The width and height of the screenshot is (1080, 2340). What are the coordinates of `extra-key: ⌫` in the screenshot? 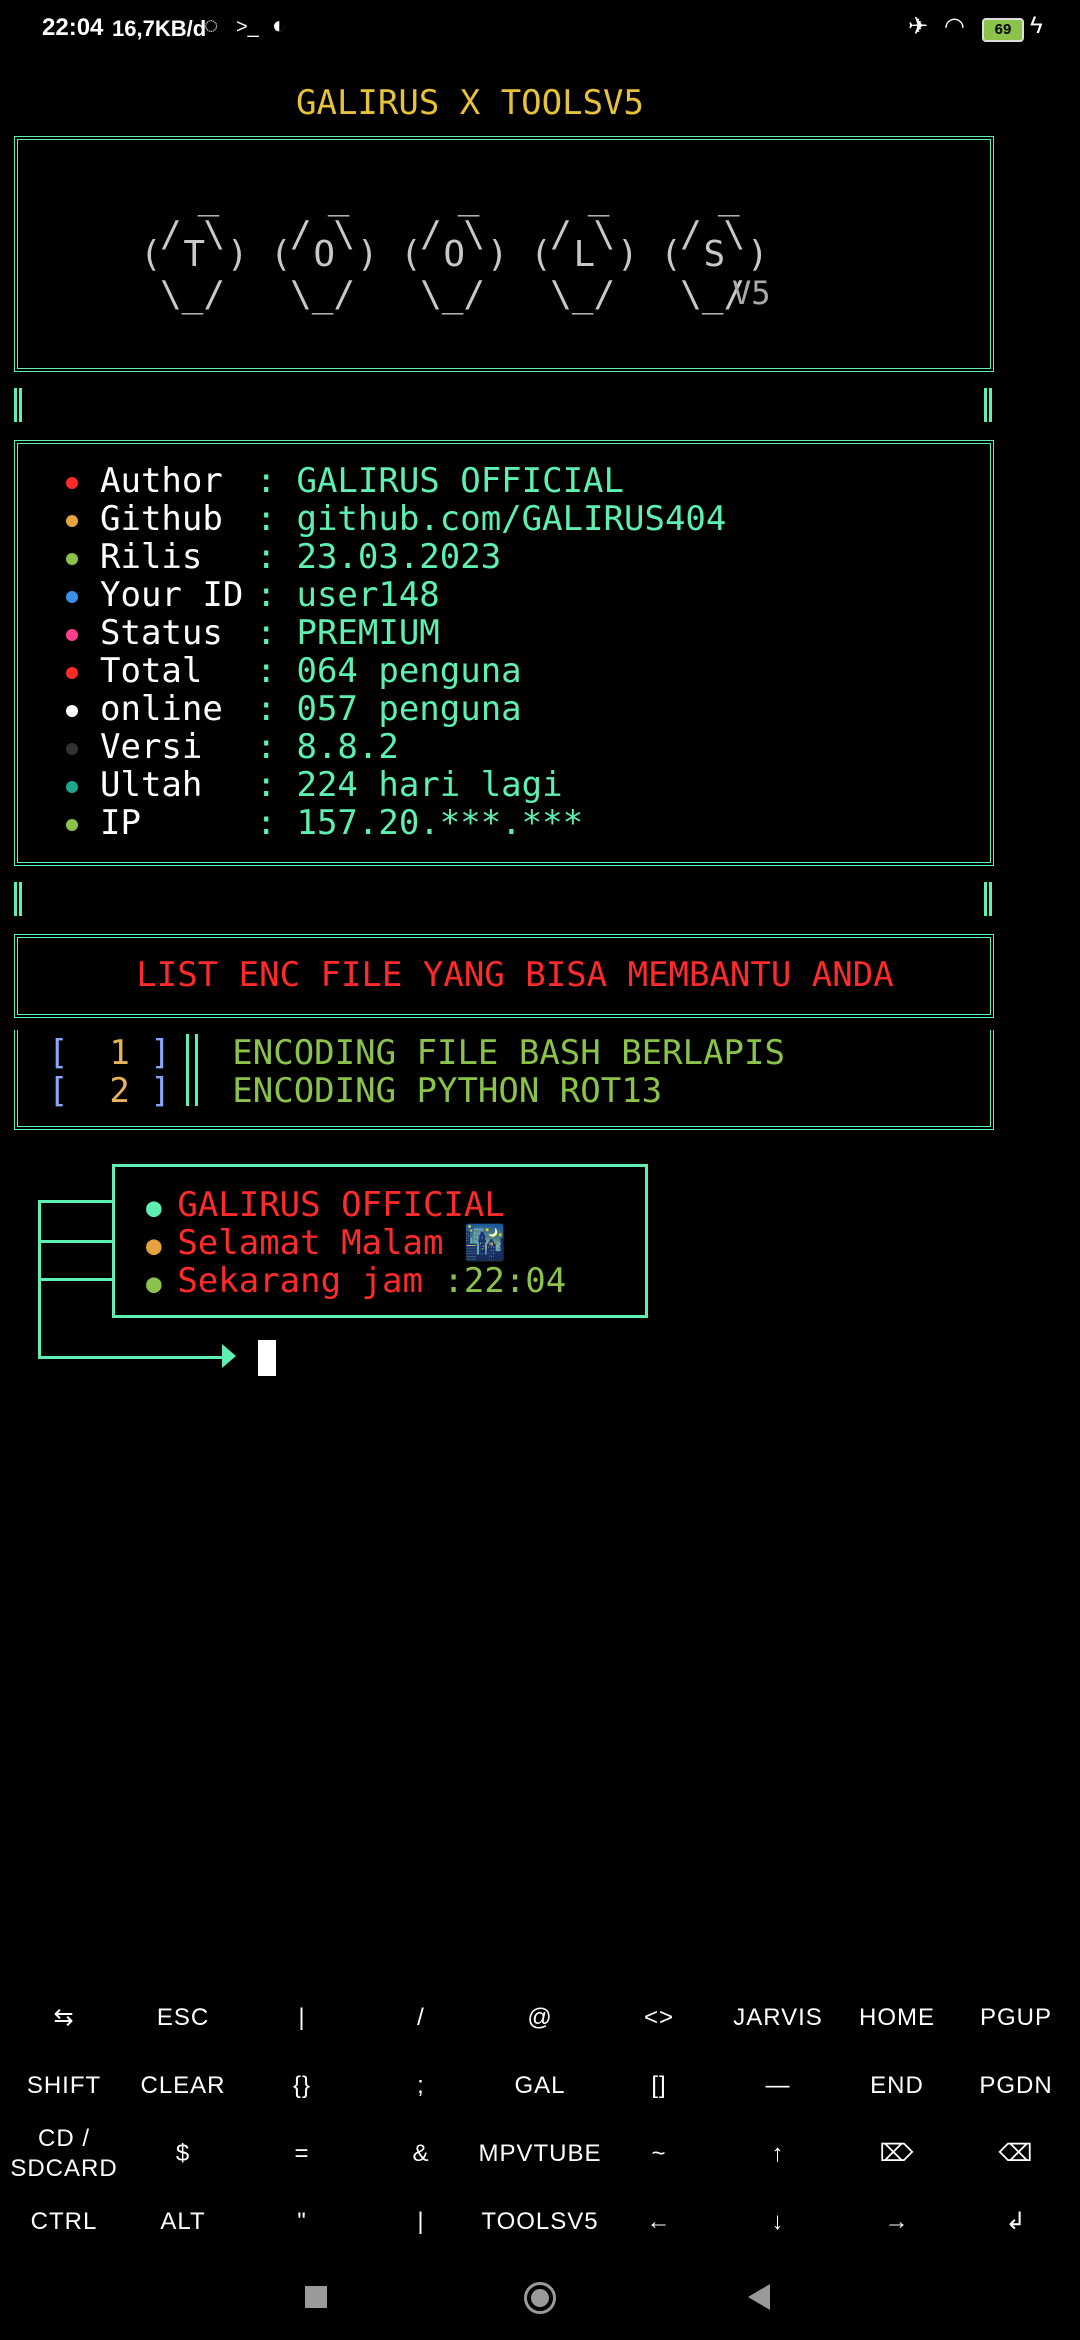 It's located at (1016, 2154).